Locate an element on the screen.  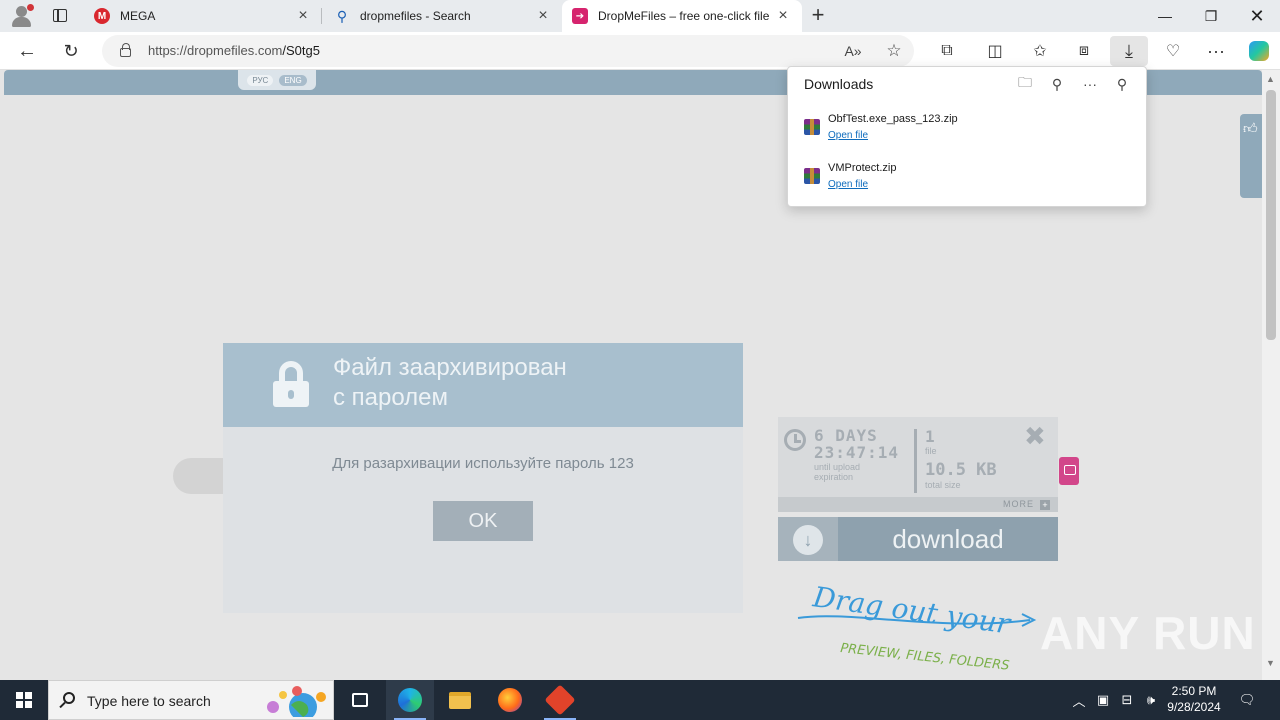
dialog-header: Файл заархивирован с паролем is located at coordinates (483, 385).